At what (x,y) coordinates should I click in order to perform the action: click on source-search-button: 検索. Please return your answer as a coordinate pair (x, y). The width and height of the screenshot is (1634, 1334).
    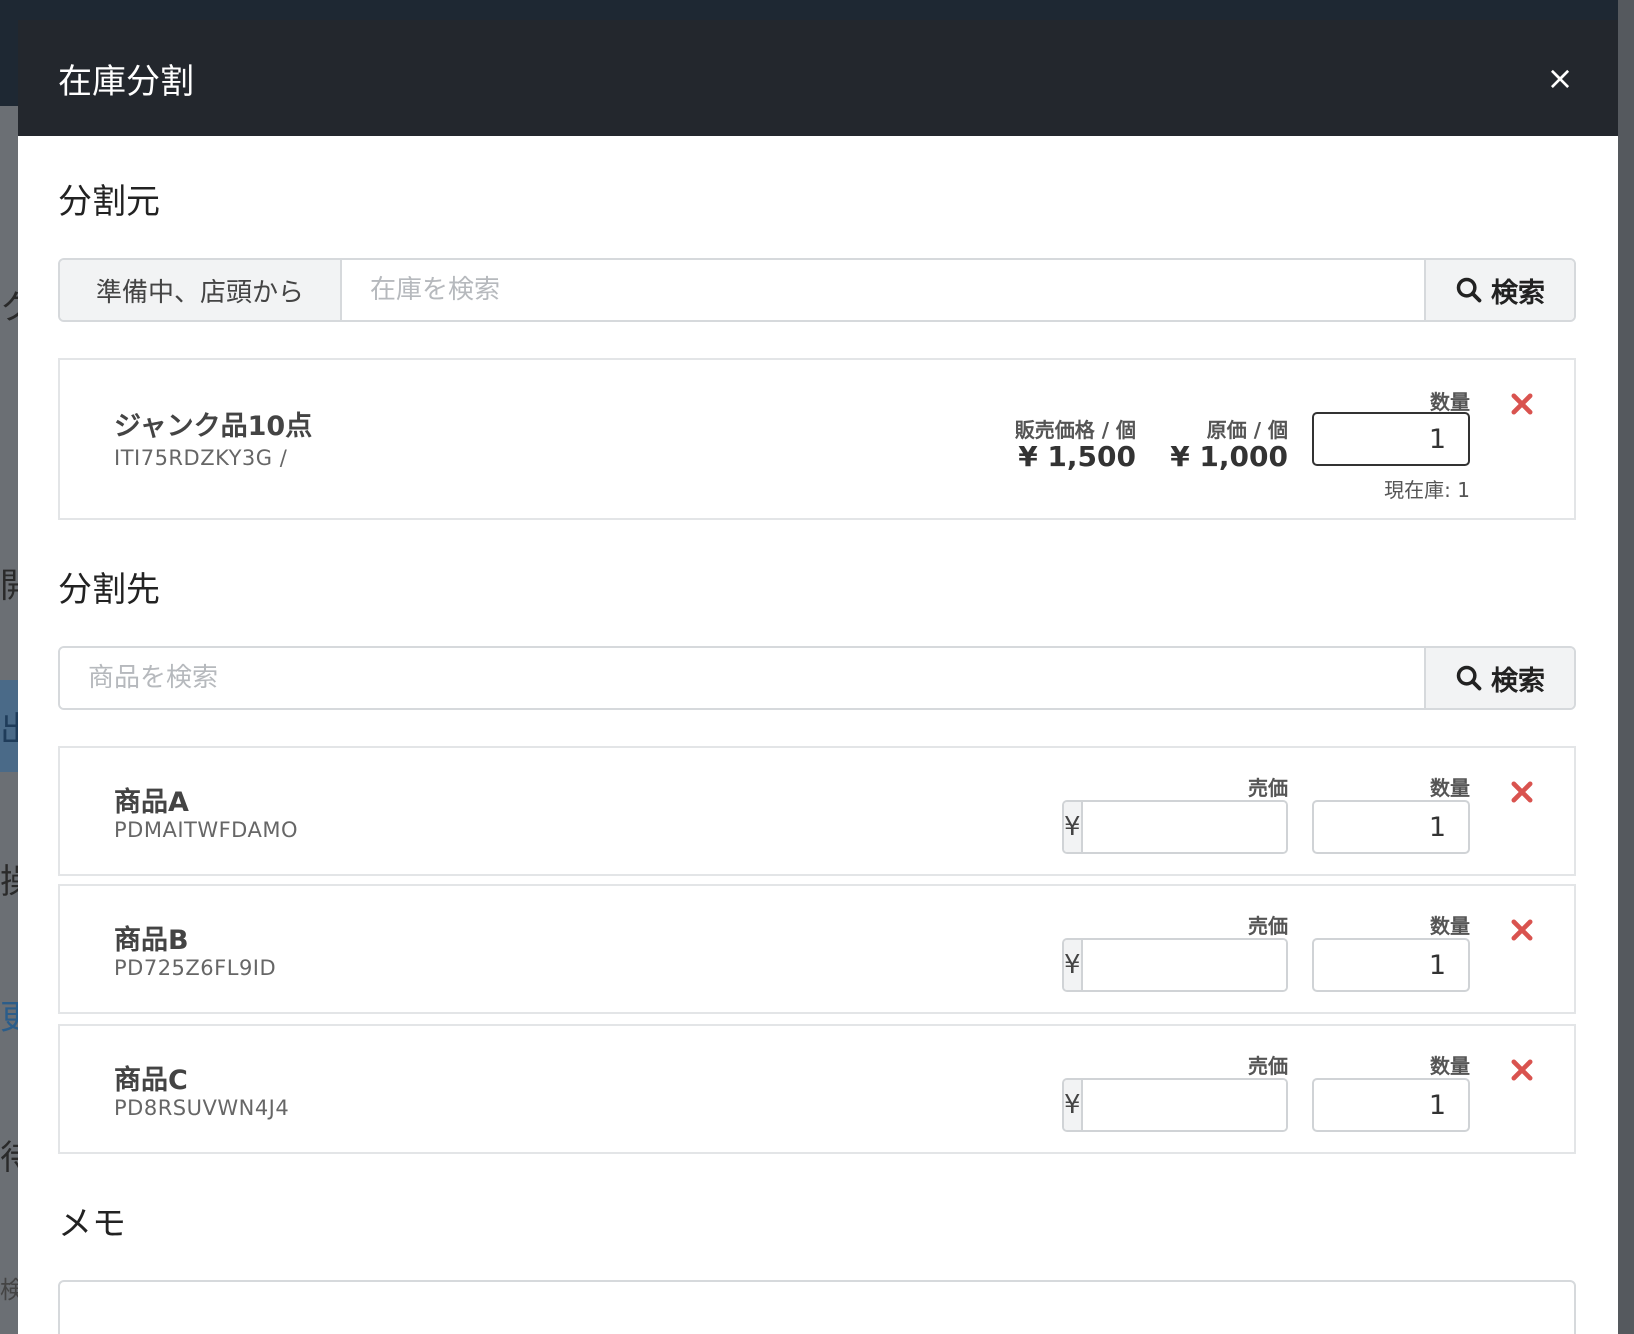
    Looking at the image, I should click on (1499, 290).